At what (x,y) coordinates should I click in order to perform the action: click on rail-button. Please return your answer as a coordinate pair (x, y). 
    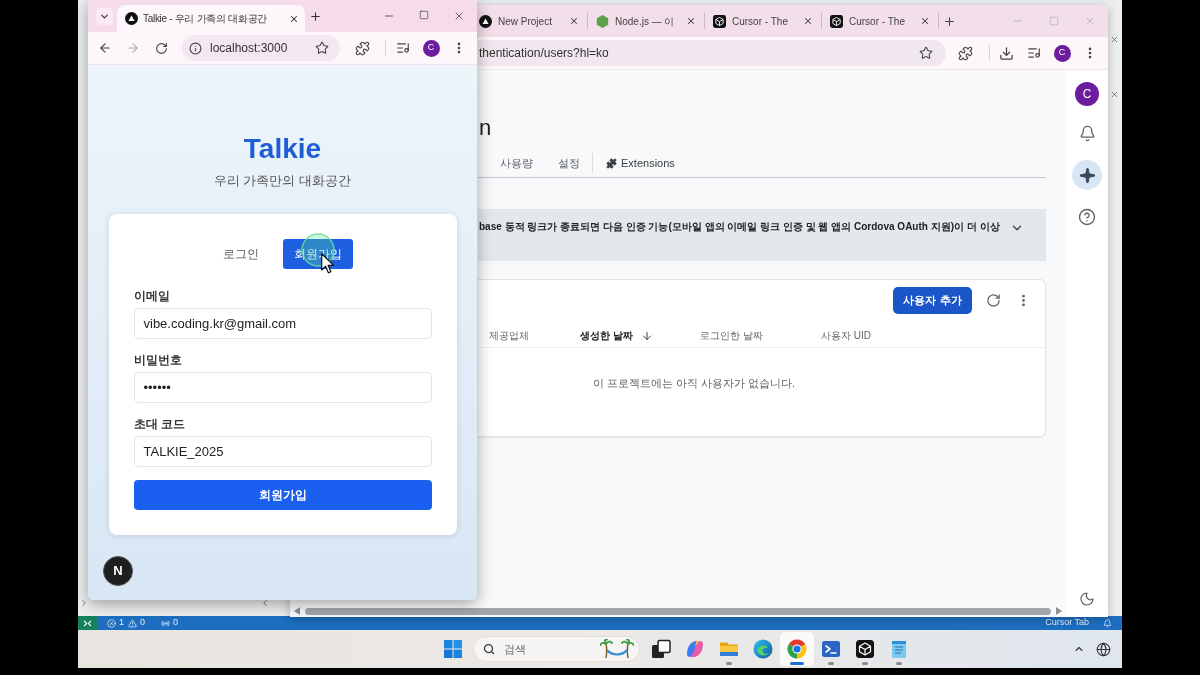
    Looking at the image, I should click on (1087, 175).